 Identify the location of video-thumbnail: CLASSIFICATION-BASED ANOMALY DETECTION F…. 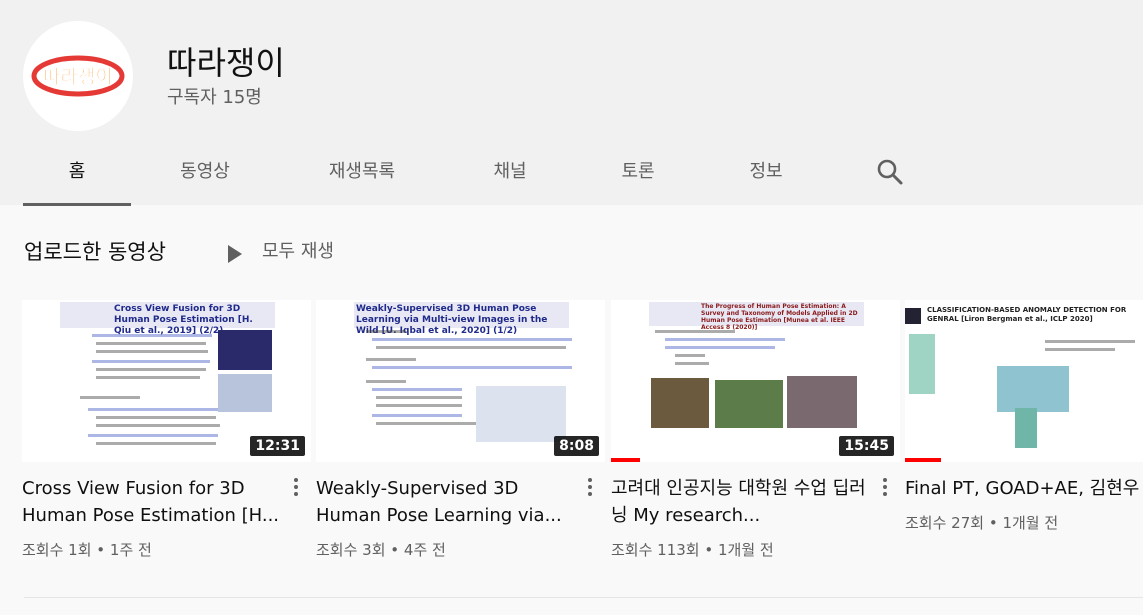
(1024, 381).